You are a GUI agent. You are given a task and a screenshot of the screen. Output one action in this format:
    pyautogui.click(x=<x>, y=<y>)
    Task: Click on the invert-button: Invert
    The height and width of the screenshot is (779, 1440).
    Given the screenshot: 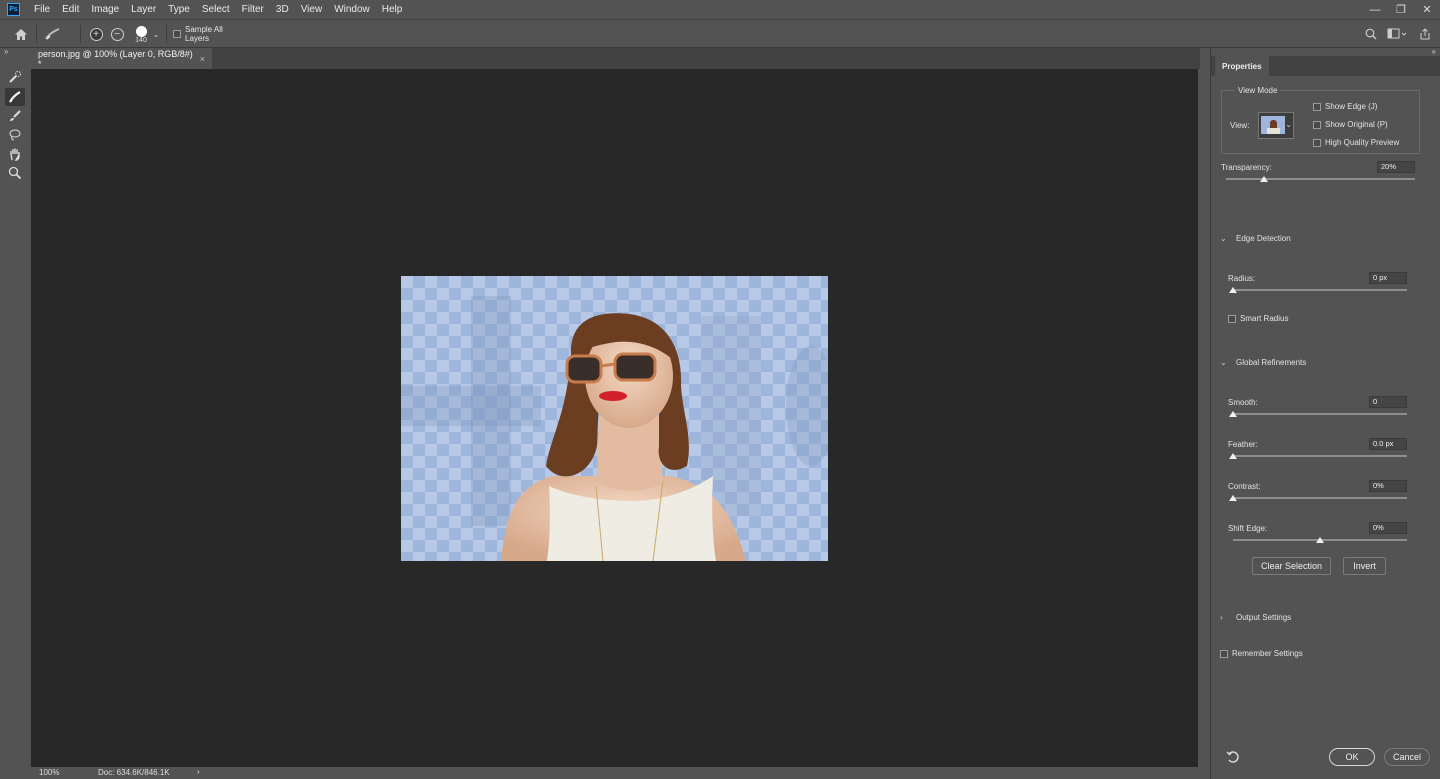 What is the action you would take?
    pyautogui.click(x=1364, y=566)
    